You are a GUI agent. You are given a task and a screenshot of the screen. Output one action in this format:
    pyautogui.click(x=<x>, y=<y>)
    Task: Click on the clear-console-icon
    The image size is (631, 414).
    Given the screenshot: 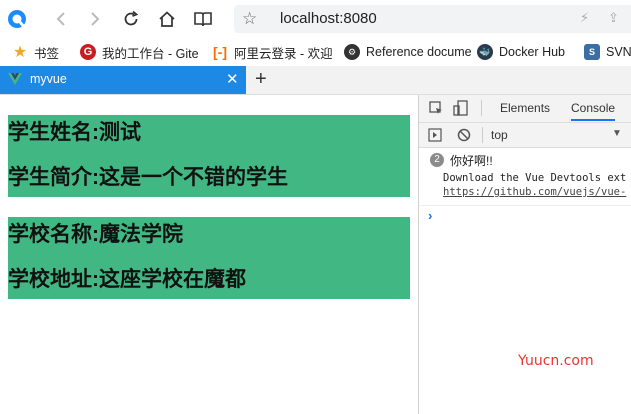 What is the action you would take?
    pyautogui.click(x=464, y=137)
    